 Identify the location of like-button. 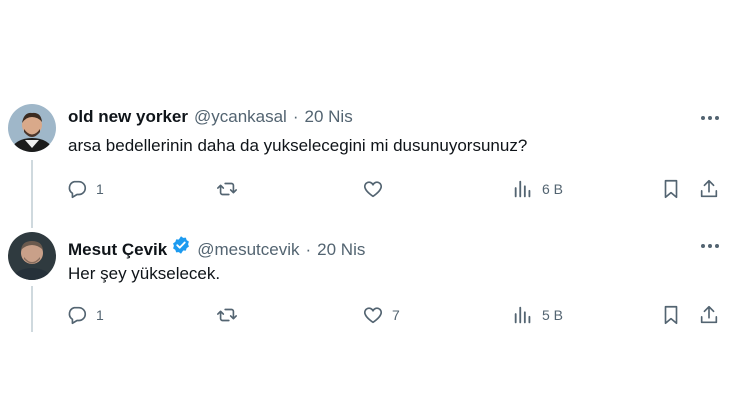
(377, 189).